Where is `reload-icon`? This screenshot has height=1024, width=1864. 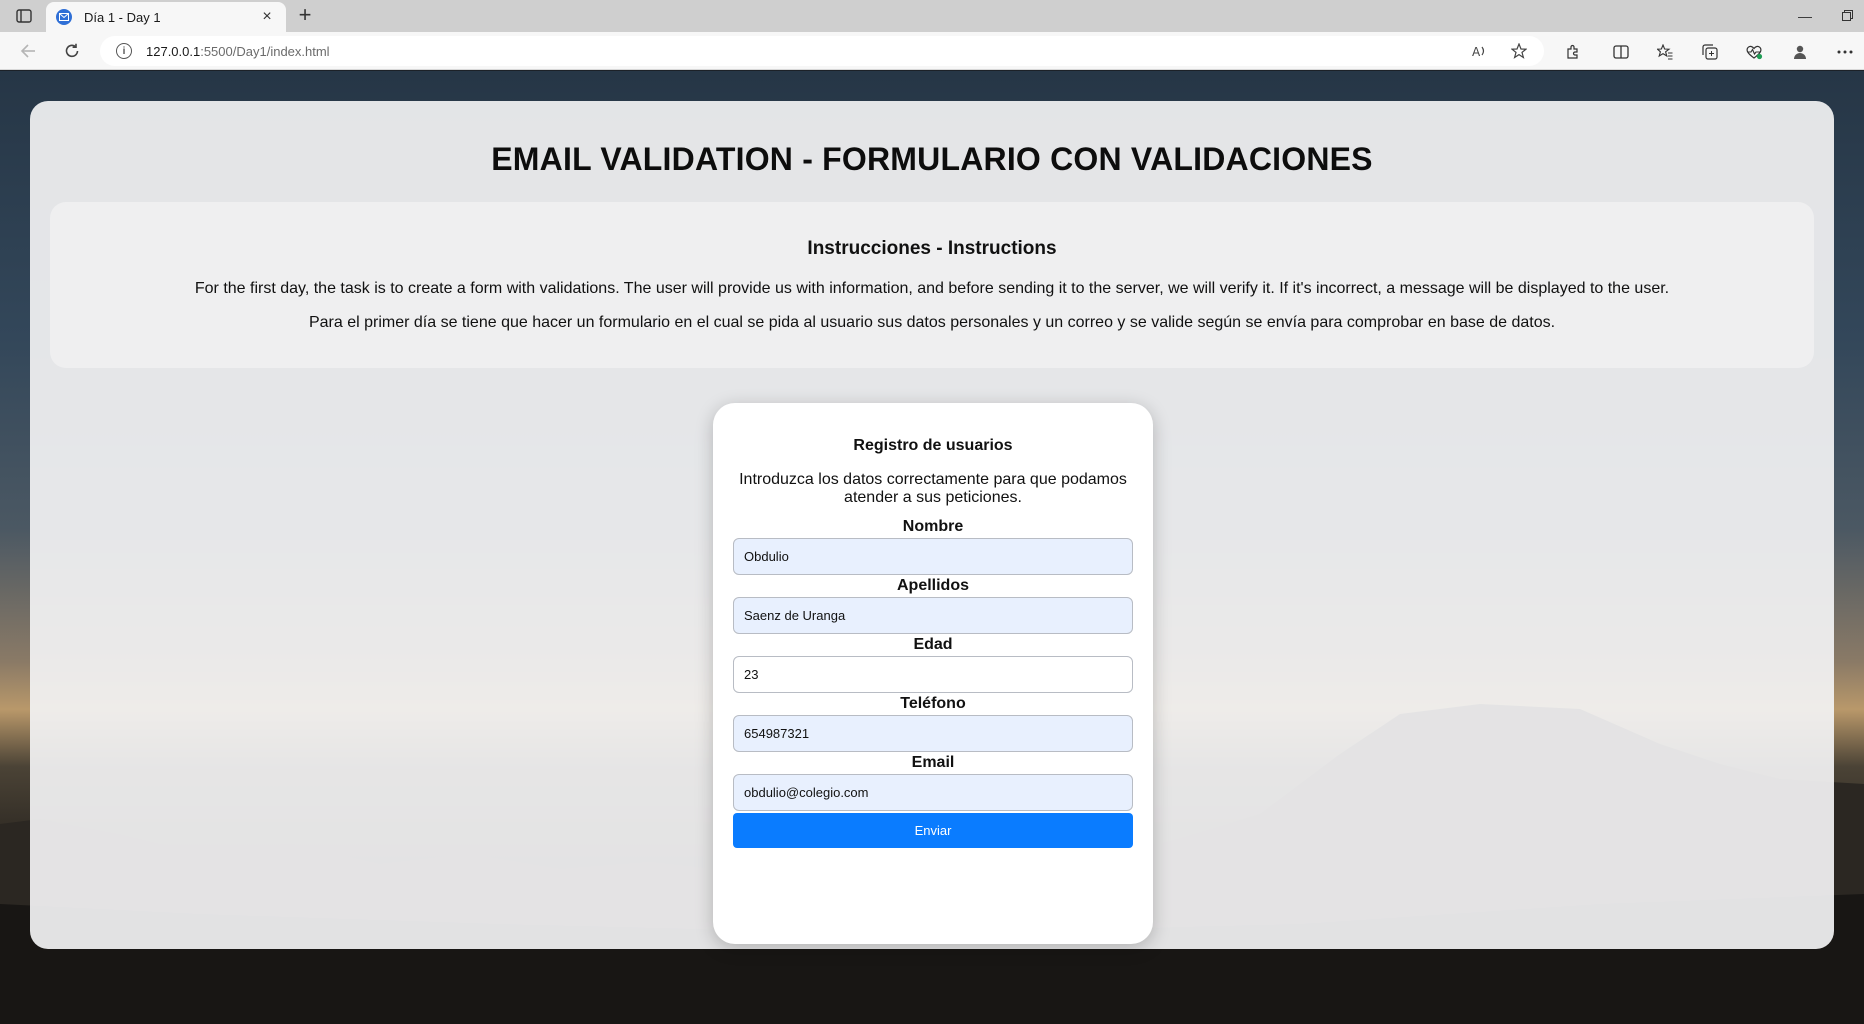 reload-icon is located at coordinates (72, 51).